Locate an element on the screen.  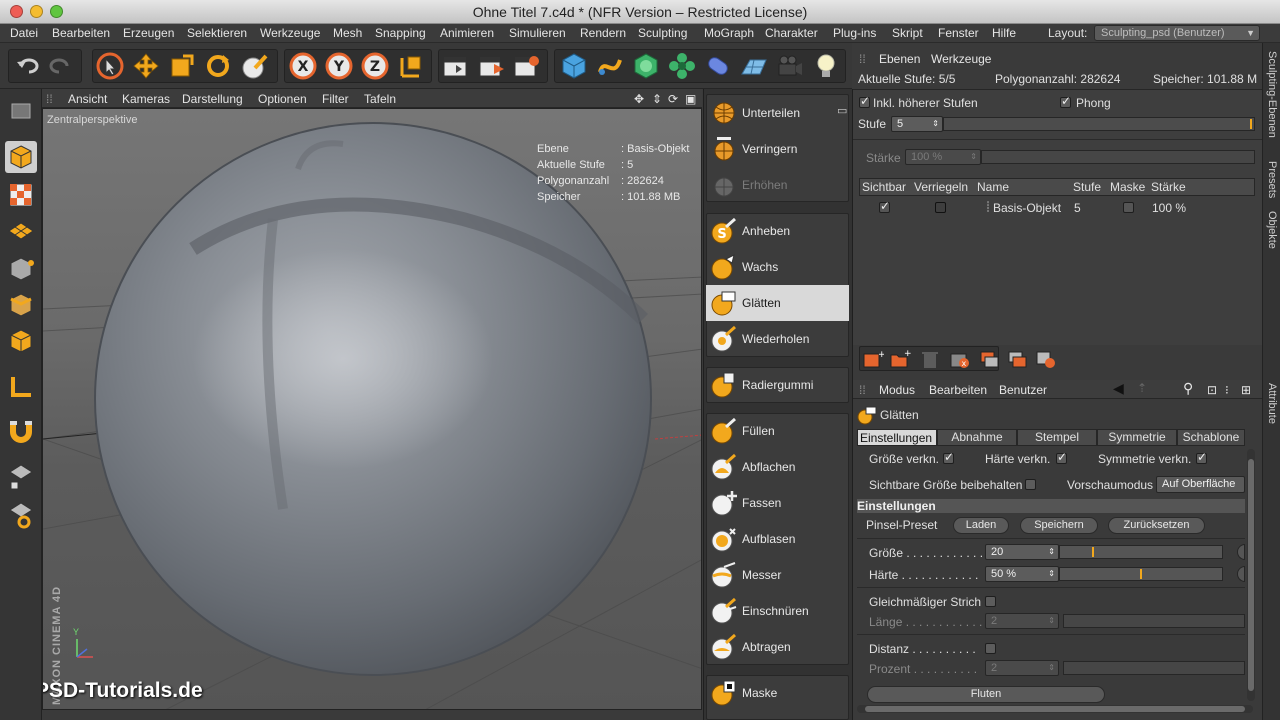
col-verriegeln: Verriegeln is located at coordinates (941, 187).